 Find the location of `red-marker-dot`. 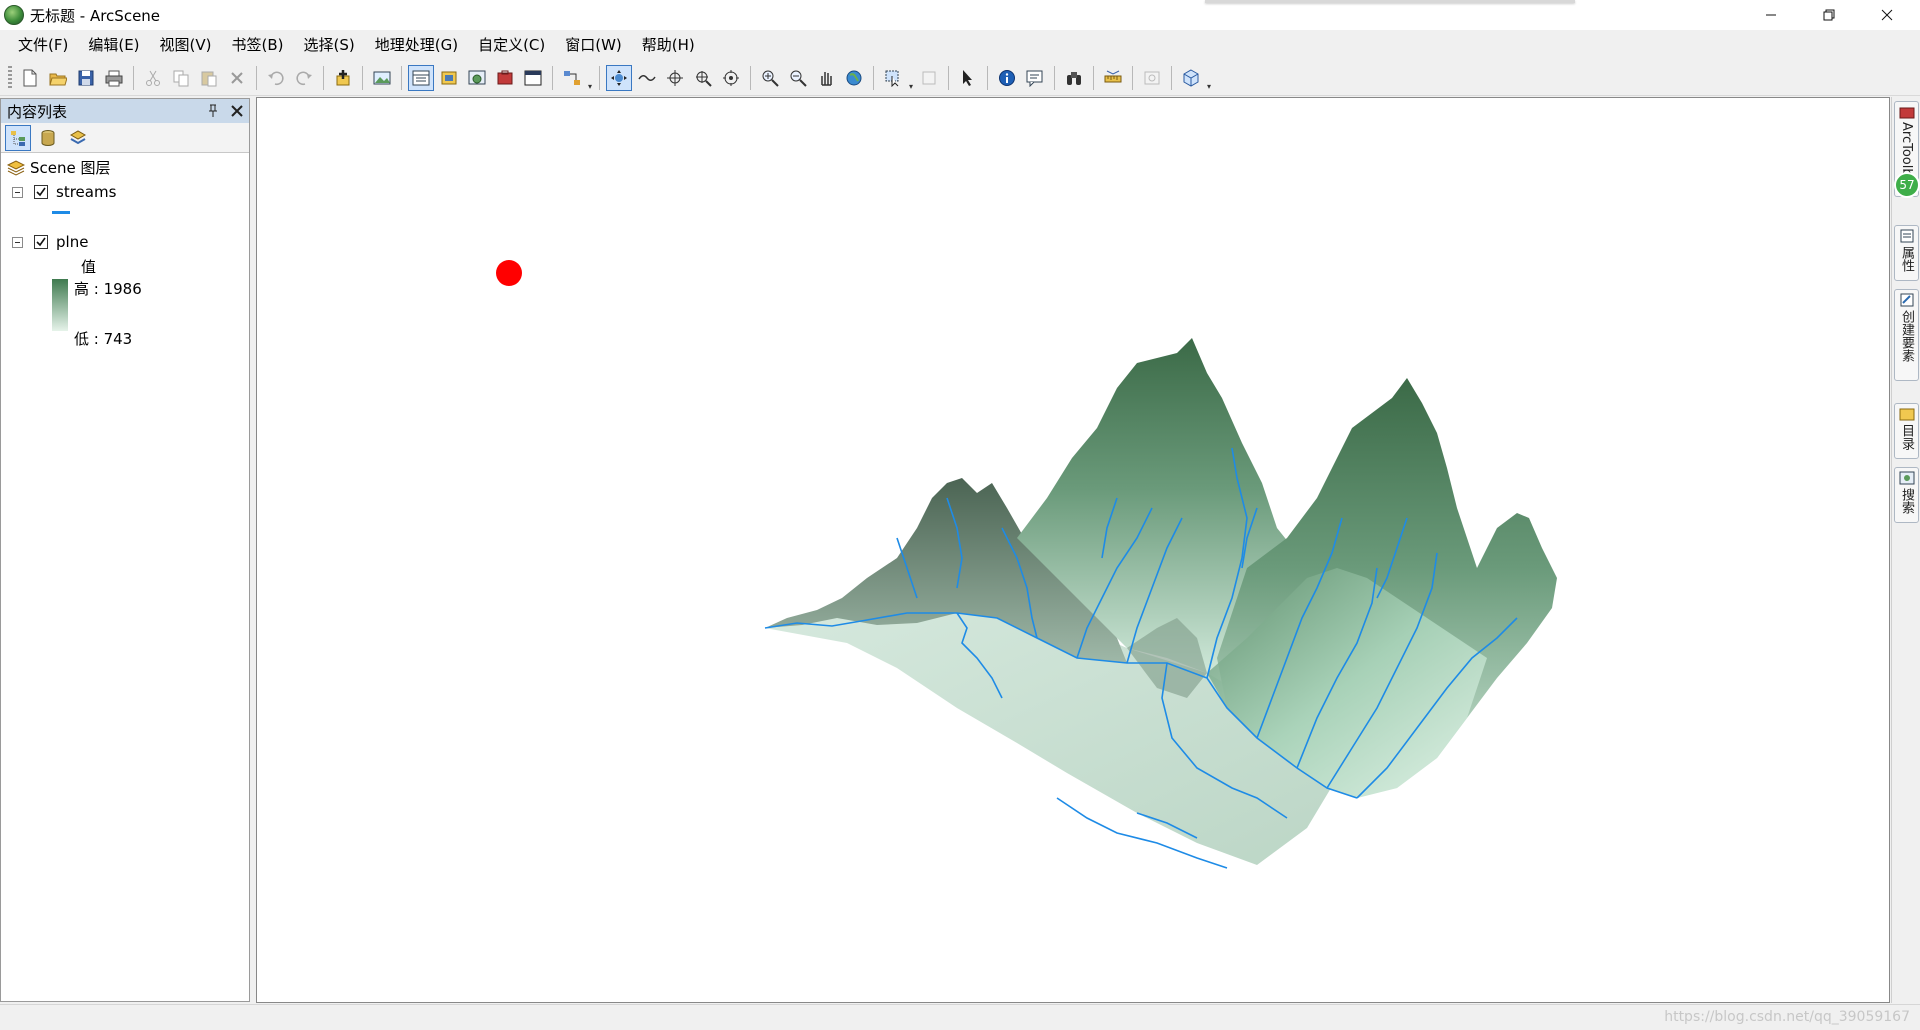

red-marker-dot is located at coordinates (509, 273).